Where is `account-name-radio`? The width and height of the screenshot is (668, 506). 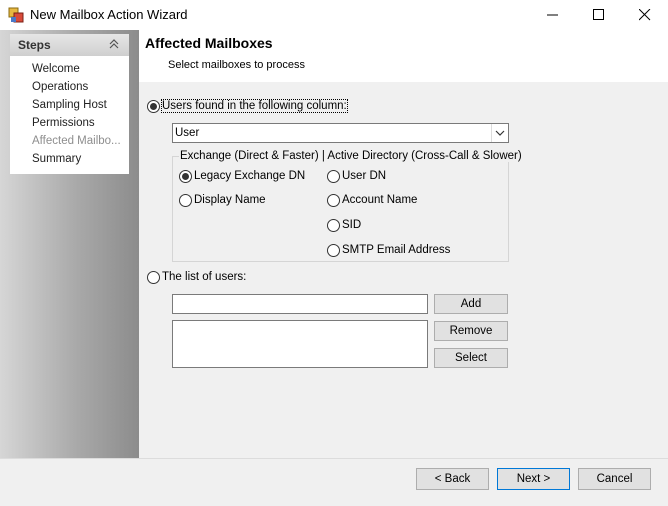 account-name-radio is located at coordinates (333, 200).